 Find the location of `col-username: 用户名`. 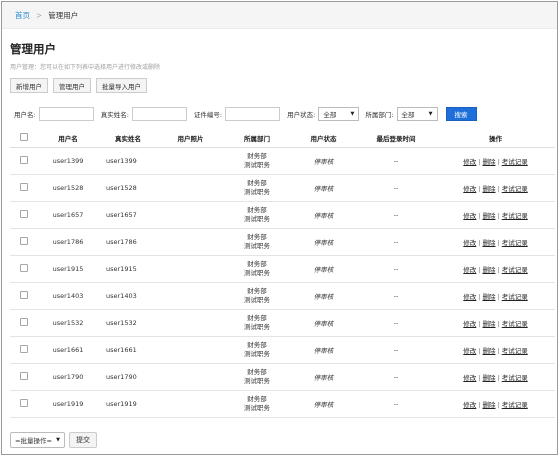

col-username: 用户名 is located at coordinates (68, 138).